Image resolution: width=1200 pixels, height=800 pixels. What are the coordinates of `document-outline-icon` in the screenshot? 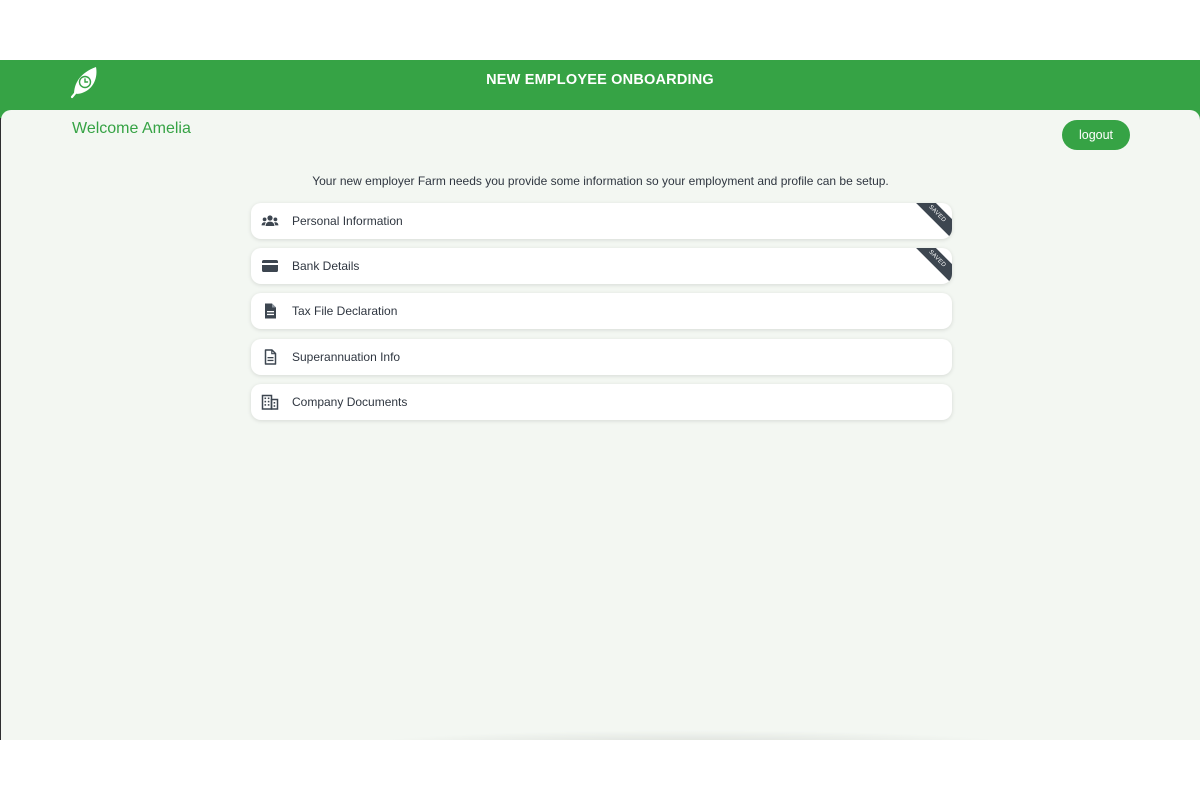 It's located at (270, 356).